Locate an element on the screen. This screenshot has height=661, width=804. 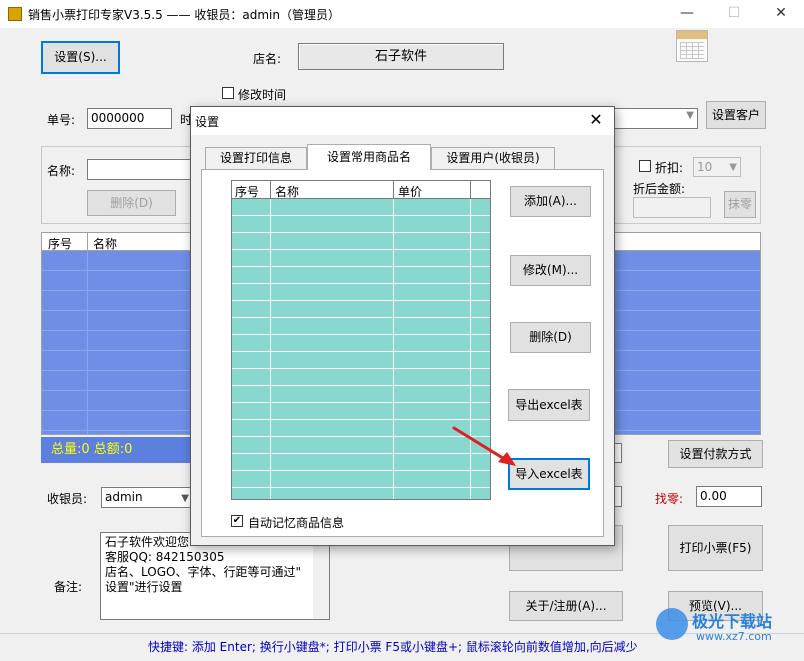
dialog-title-bar: 设置 ✕ is located at coordinates (402, 121).